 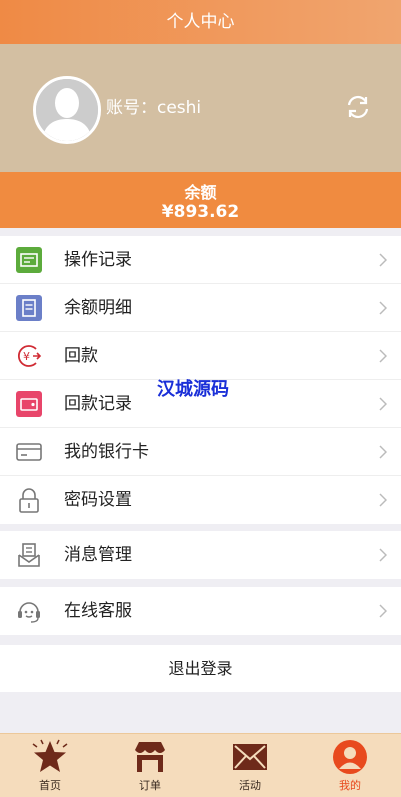 I want to click on message-icon, so click(x=29, y=555).